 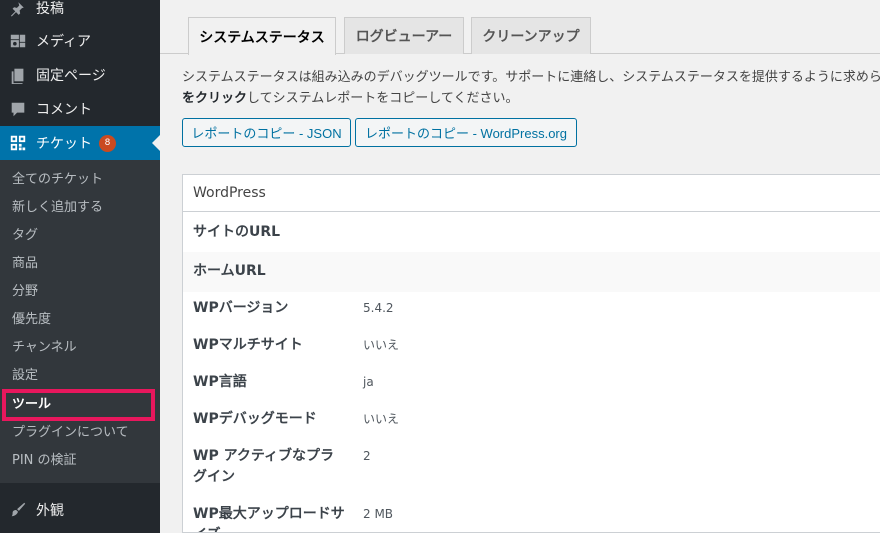 I want to click on pages-icon, so click(x=18, y=75).